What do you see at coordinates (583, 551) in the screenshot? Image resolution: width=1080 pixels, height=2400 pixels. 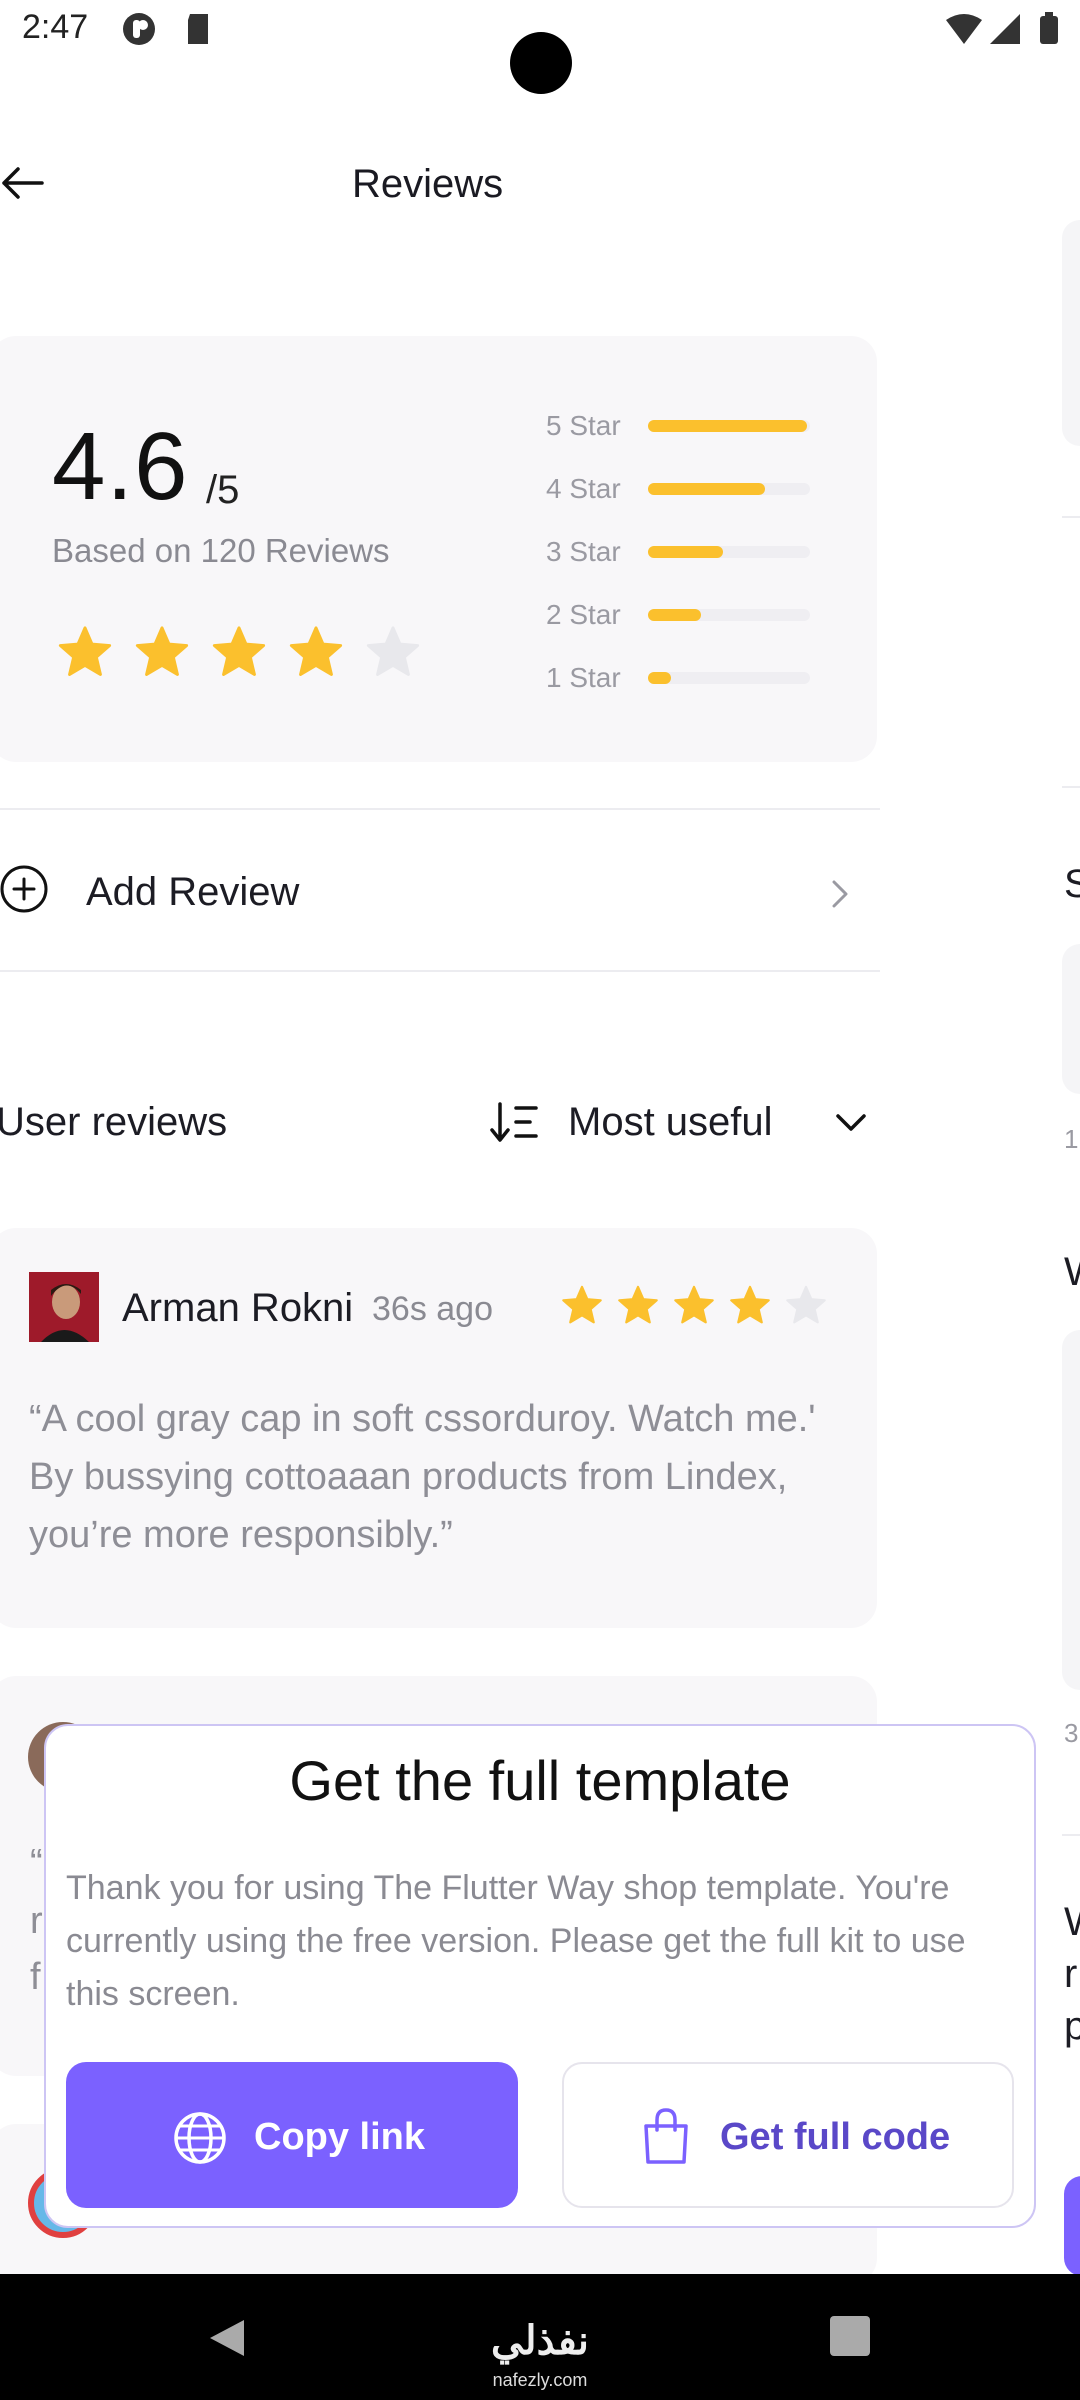 I see `distribution-label: 3 Star` at bounding box center [583, 551].